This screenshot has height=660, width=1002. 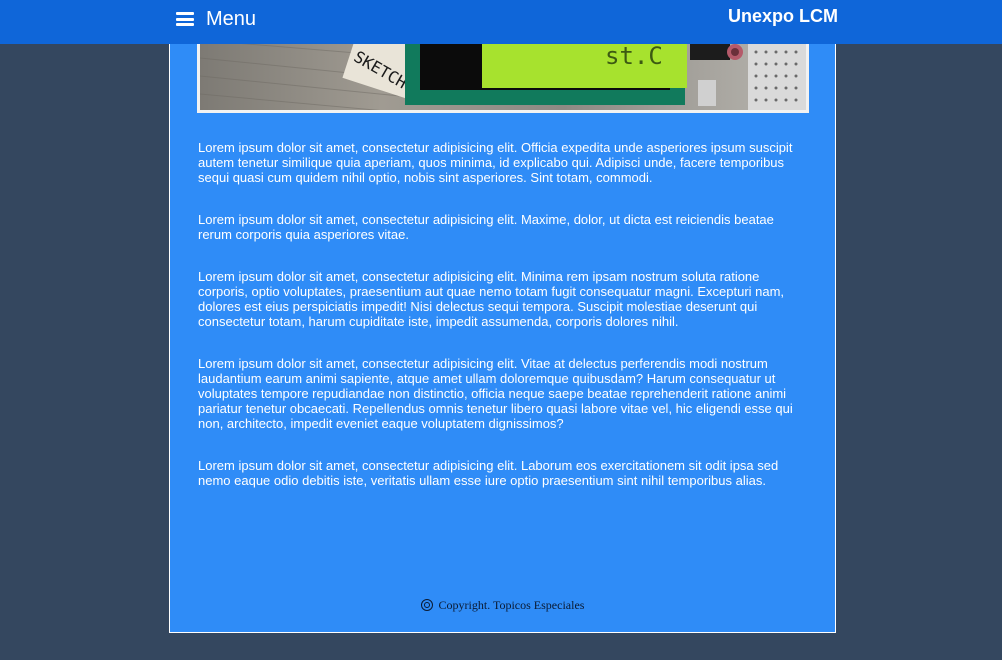 What do you see at coordinates (185, 19) in the screenshot?
I see `hamburger-menu-icon` at bounding box center [185, 19].